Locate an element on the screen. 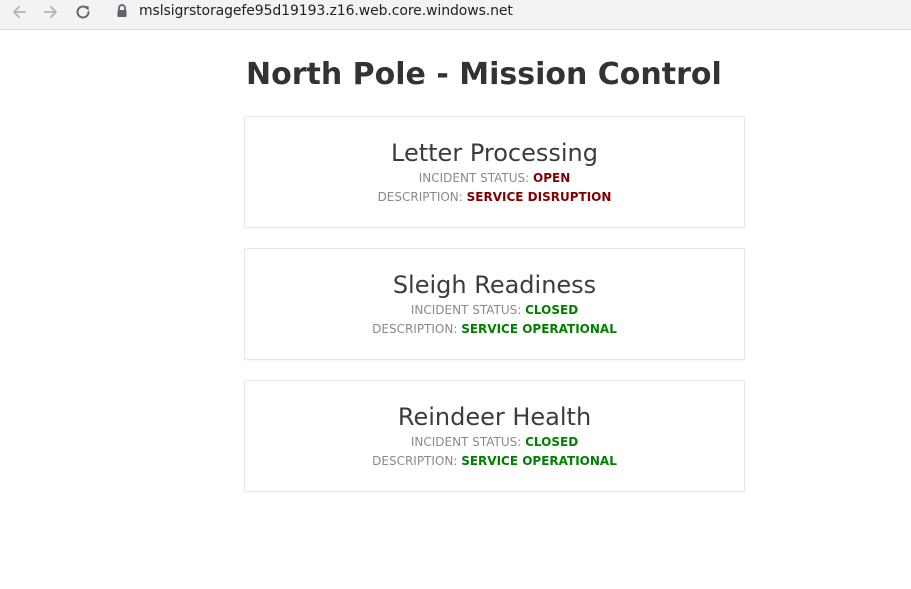 The width and height of the screenshot is (911, 589). service-name: Letter Processing is located at coordinates (494, 153).